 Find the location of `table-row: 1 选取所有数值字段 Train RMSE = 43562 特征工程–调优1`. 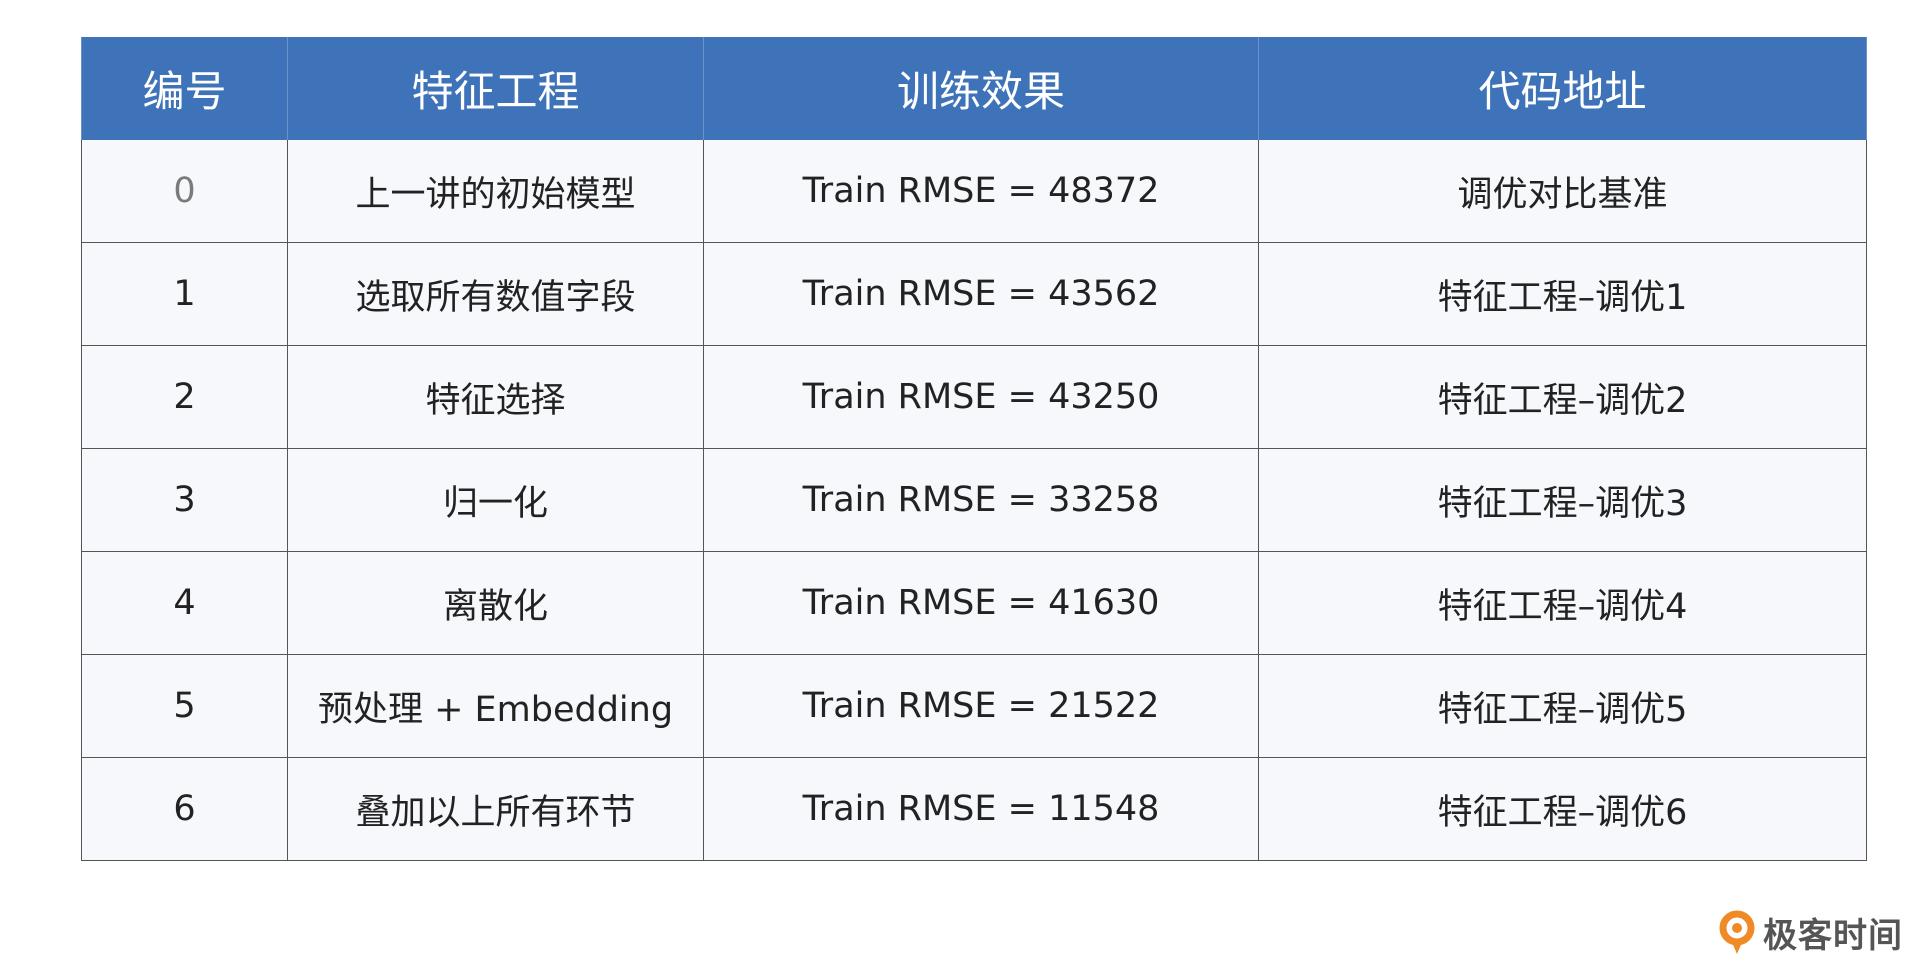

table-row: 1 选取所有数值字段 Train RMSE = 43562 特征工程–调优1 is located at coordinates (974, 294).